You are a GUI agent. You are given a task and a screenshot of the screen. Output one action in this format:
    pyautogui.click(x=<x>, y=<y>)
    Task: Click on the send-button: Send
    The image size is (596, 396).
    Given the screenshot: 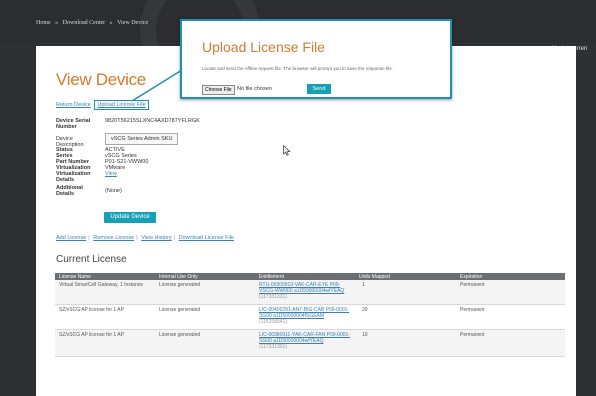 What is the action you would take?
    pyautogui.click(x=319, y=89)
    